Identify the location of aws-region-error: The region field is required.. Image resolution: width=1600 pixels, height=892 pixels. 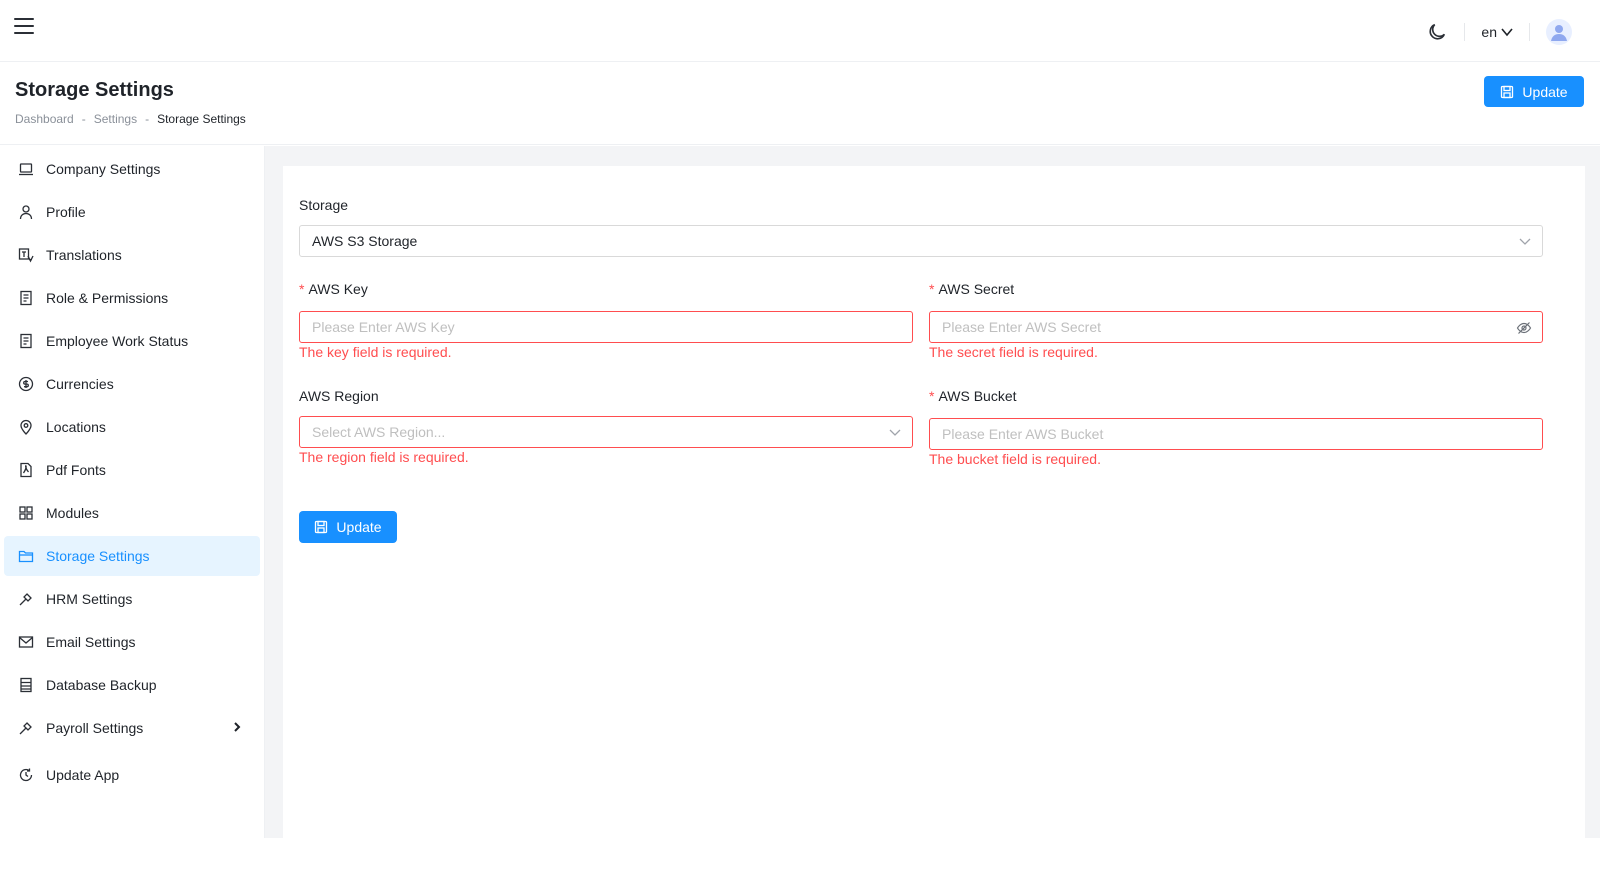
(384, 457).